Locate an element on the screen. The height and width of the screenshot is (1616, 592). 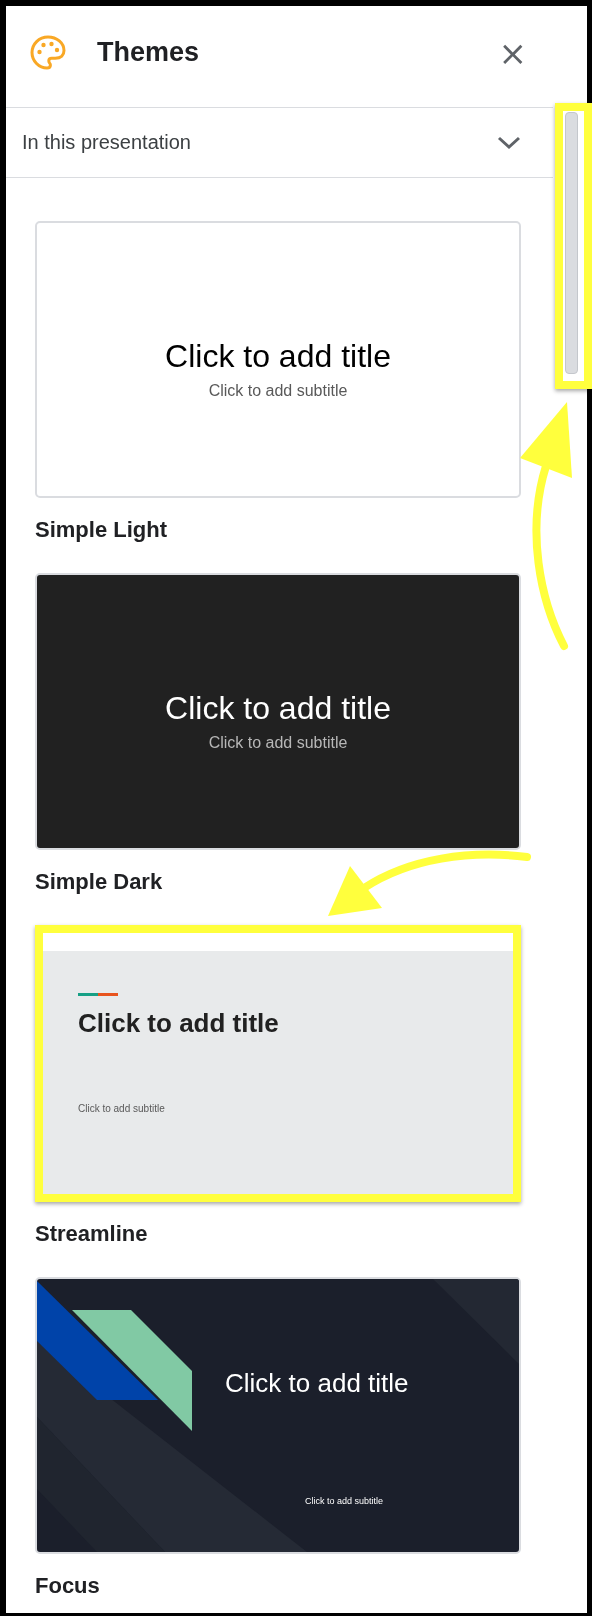
close-button: × is located at coordinates (512, 52).